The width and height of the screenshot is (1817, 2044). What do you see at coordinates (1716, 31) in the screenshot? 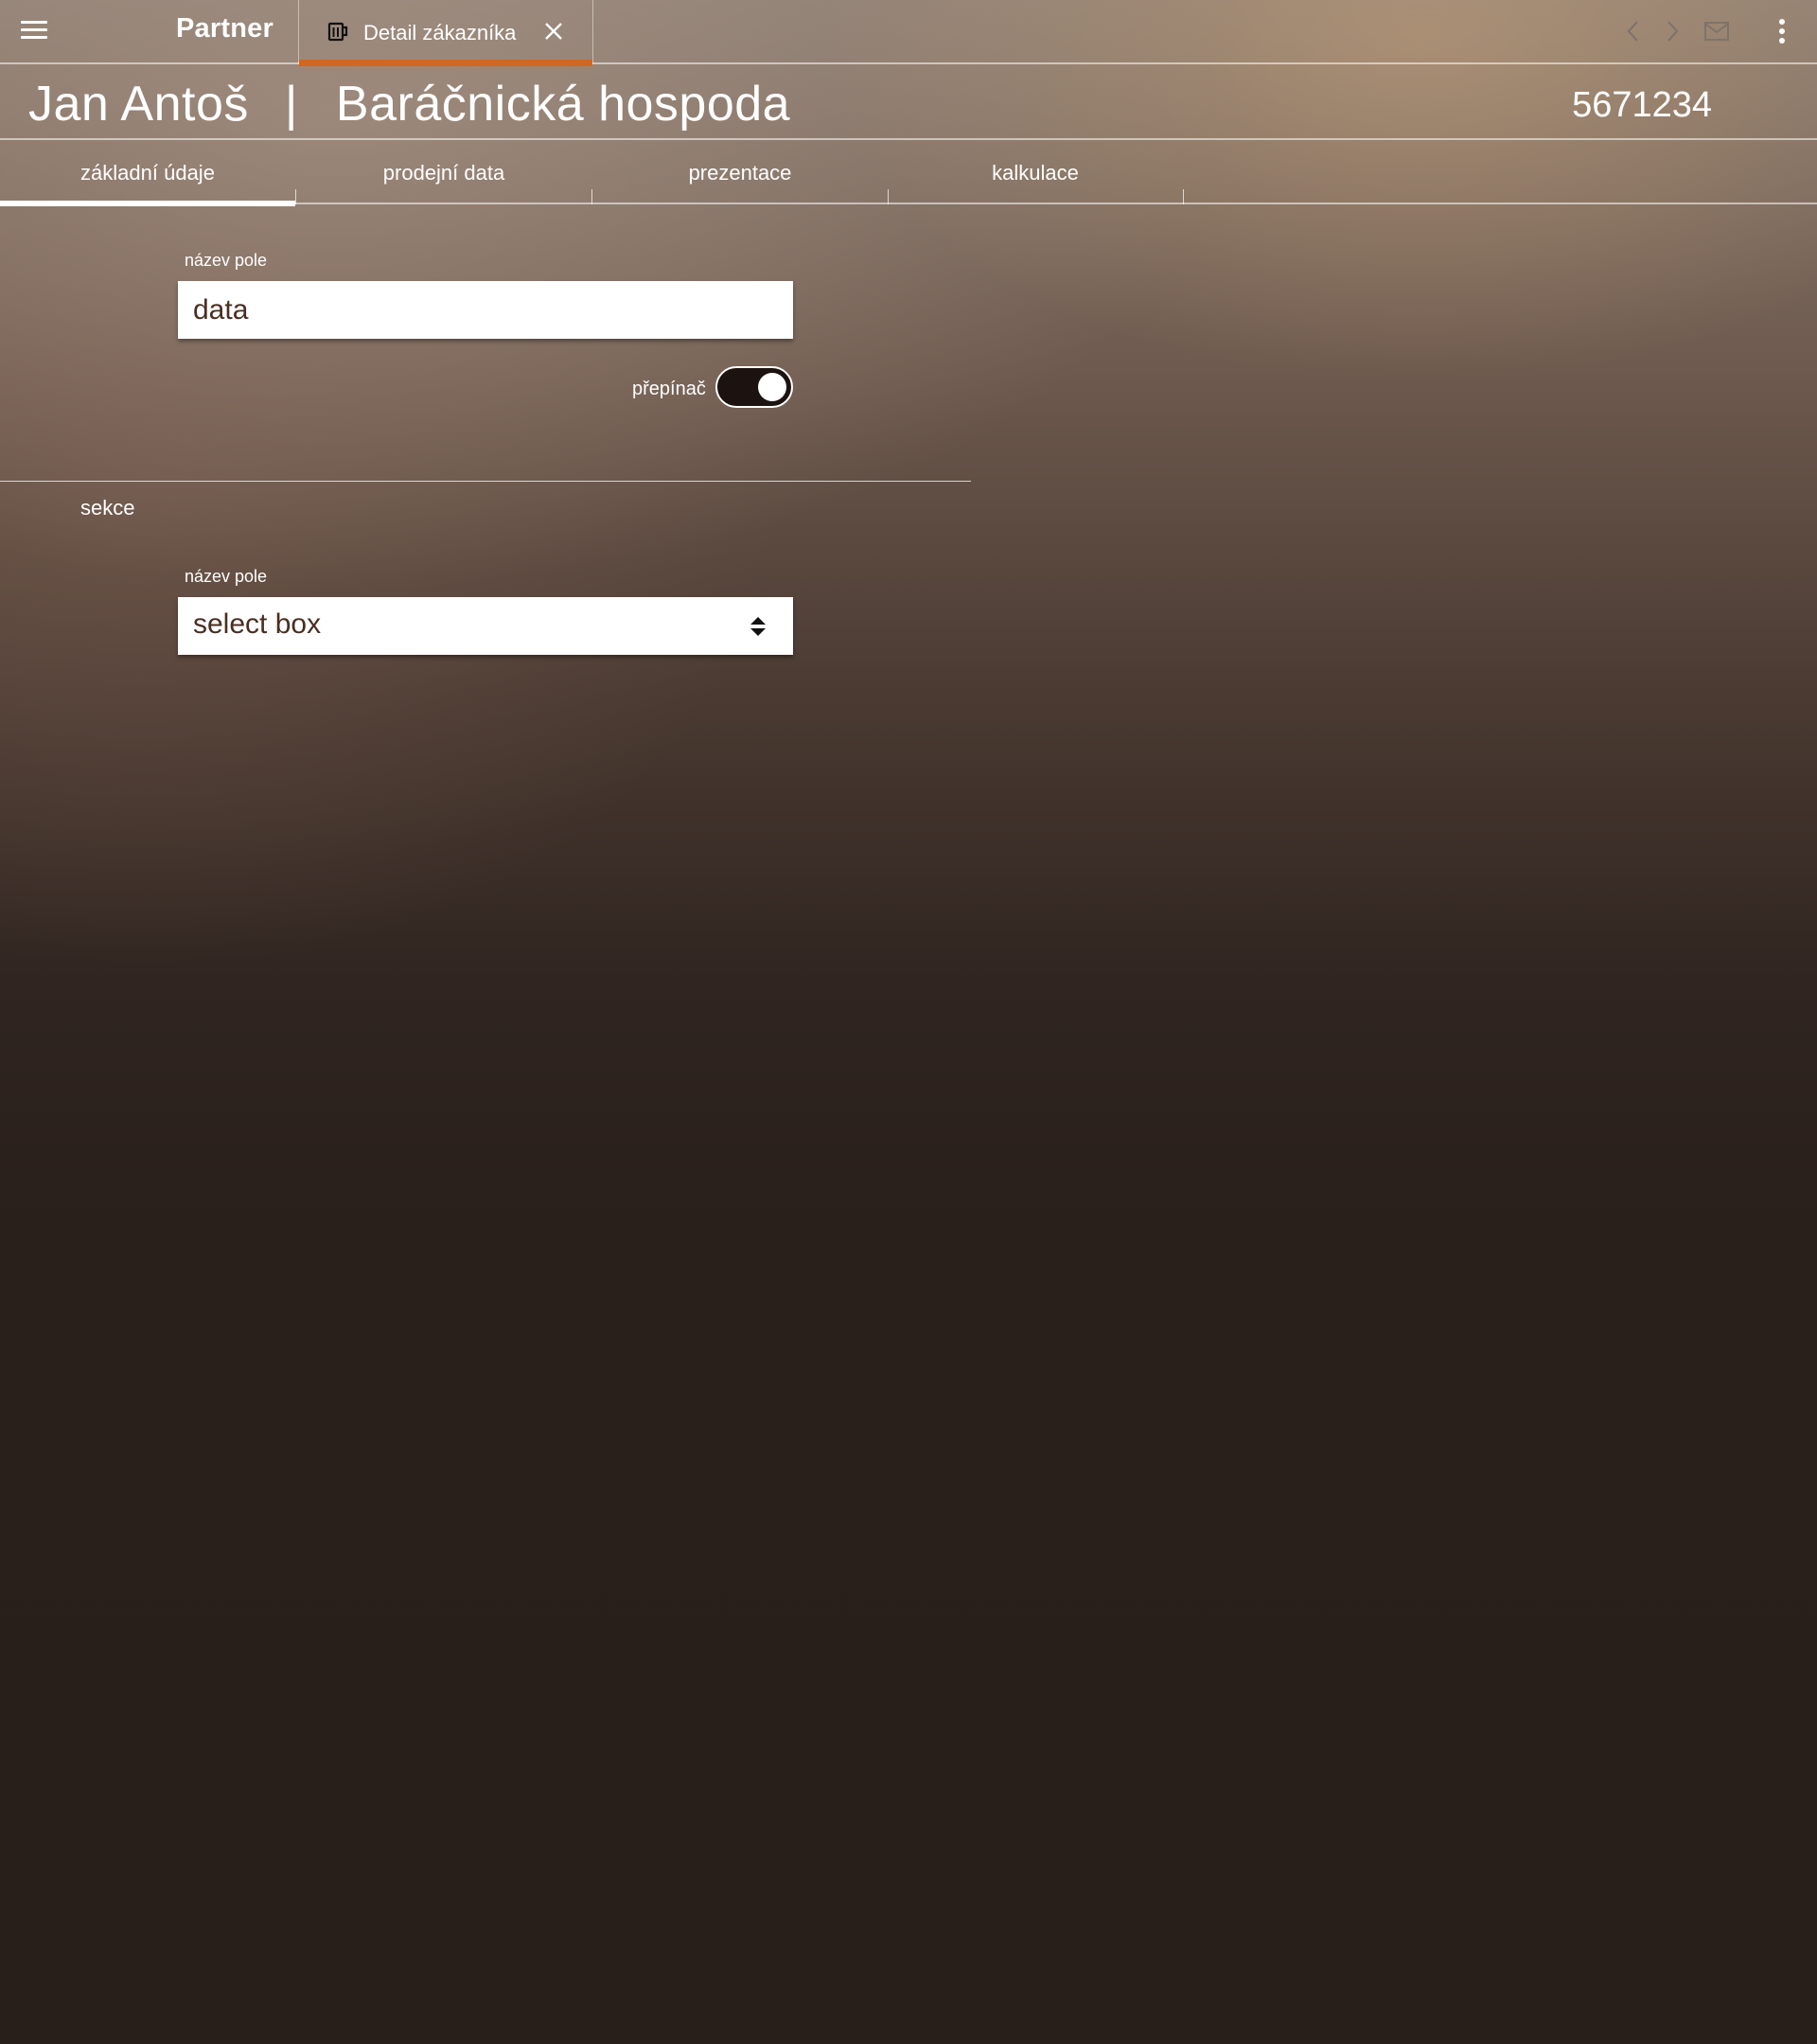
I see `mail-icon` at bounding box center [1716, 31].